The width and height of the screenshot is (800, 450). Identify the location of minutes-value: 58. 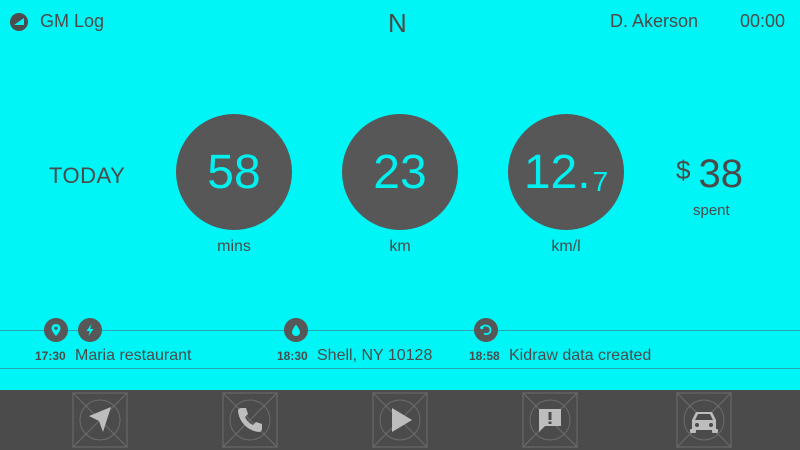
(234, 172).